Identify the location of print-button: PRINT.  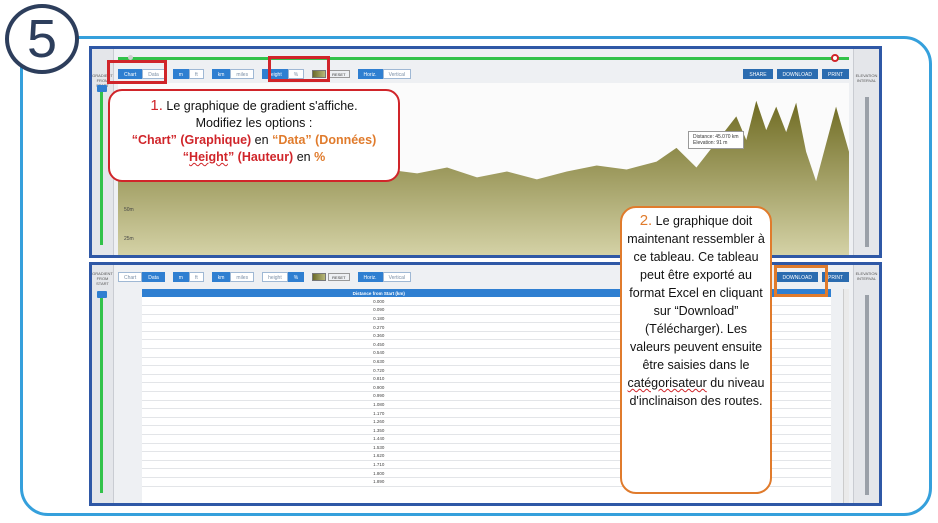
(835, 74).